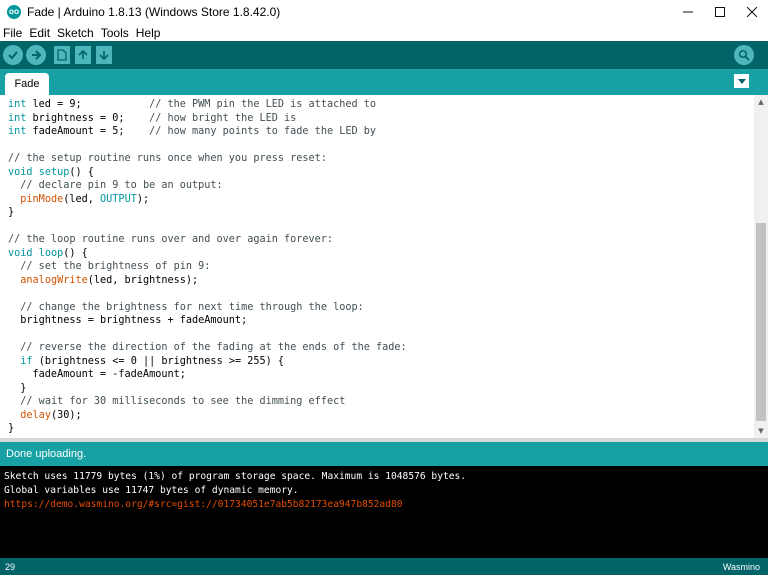 This screenshot has width=768, height=575. I want to click on code-token: (30);, so click(66, 415).